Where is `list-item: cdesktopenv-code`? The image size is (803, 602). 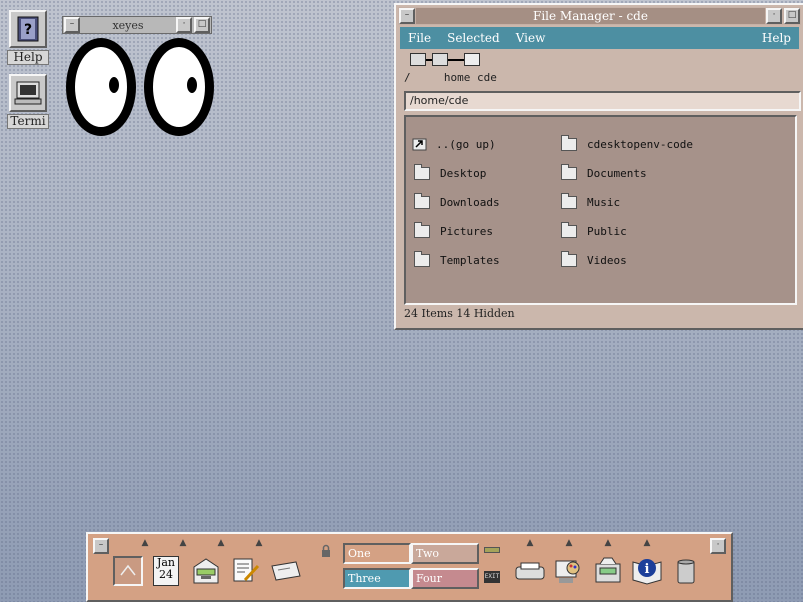 list-item: cdesktopenv-code is located at coordinates (627, 143).